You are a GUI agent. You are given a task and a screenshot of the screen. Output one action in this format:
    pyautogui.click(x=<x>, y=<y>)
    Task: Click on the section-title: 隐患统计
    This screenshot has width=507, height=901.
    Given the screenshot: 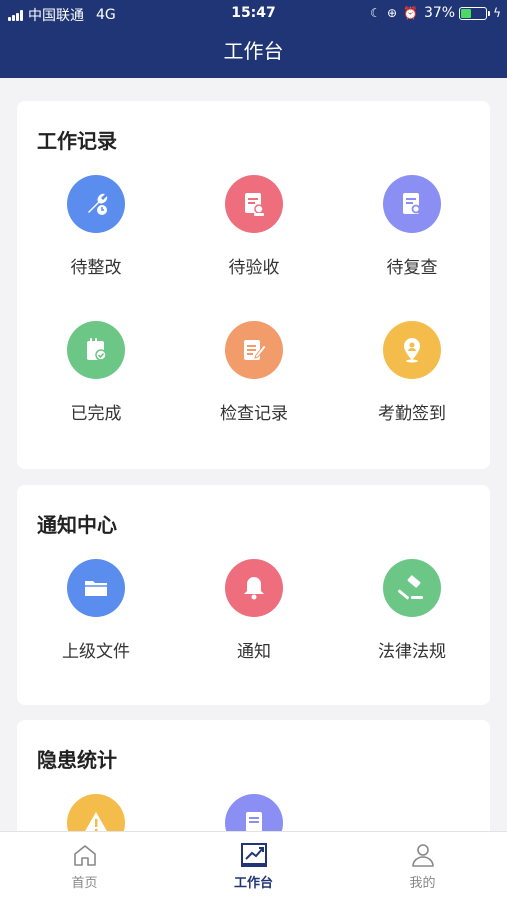 What is the action you would take?
    pyautogui.click(x=77, y=760)
    